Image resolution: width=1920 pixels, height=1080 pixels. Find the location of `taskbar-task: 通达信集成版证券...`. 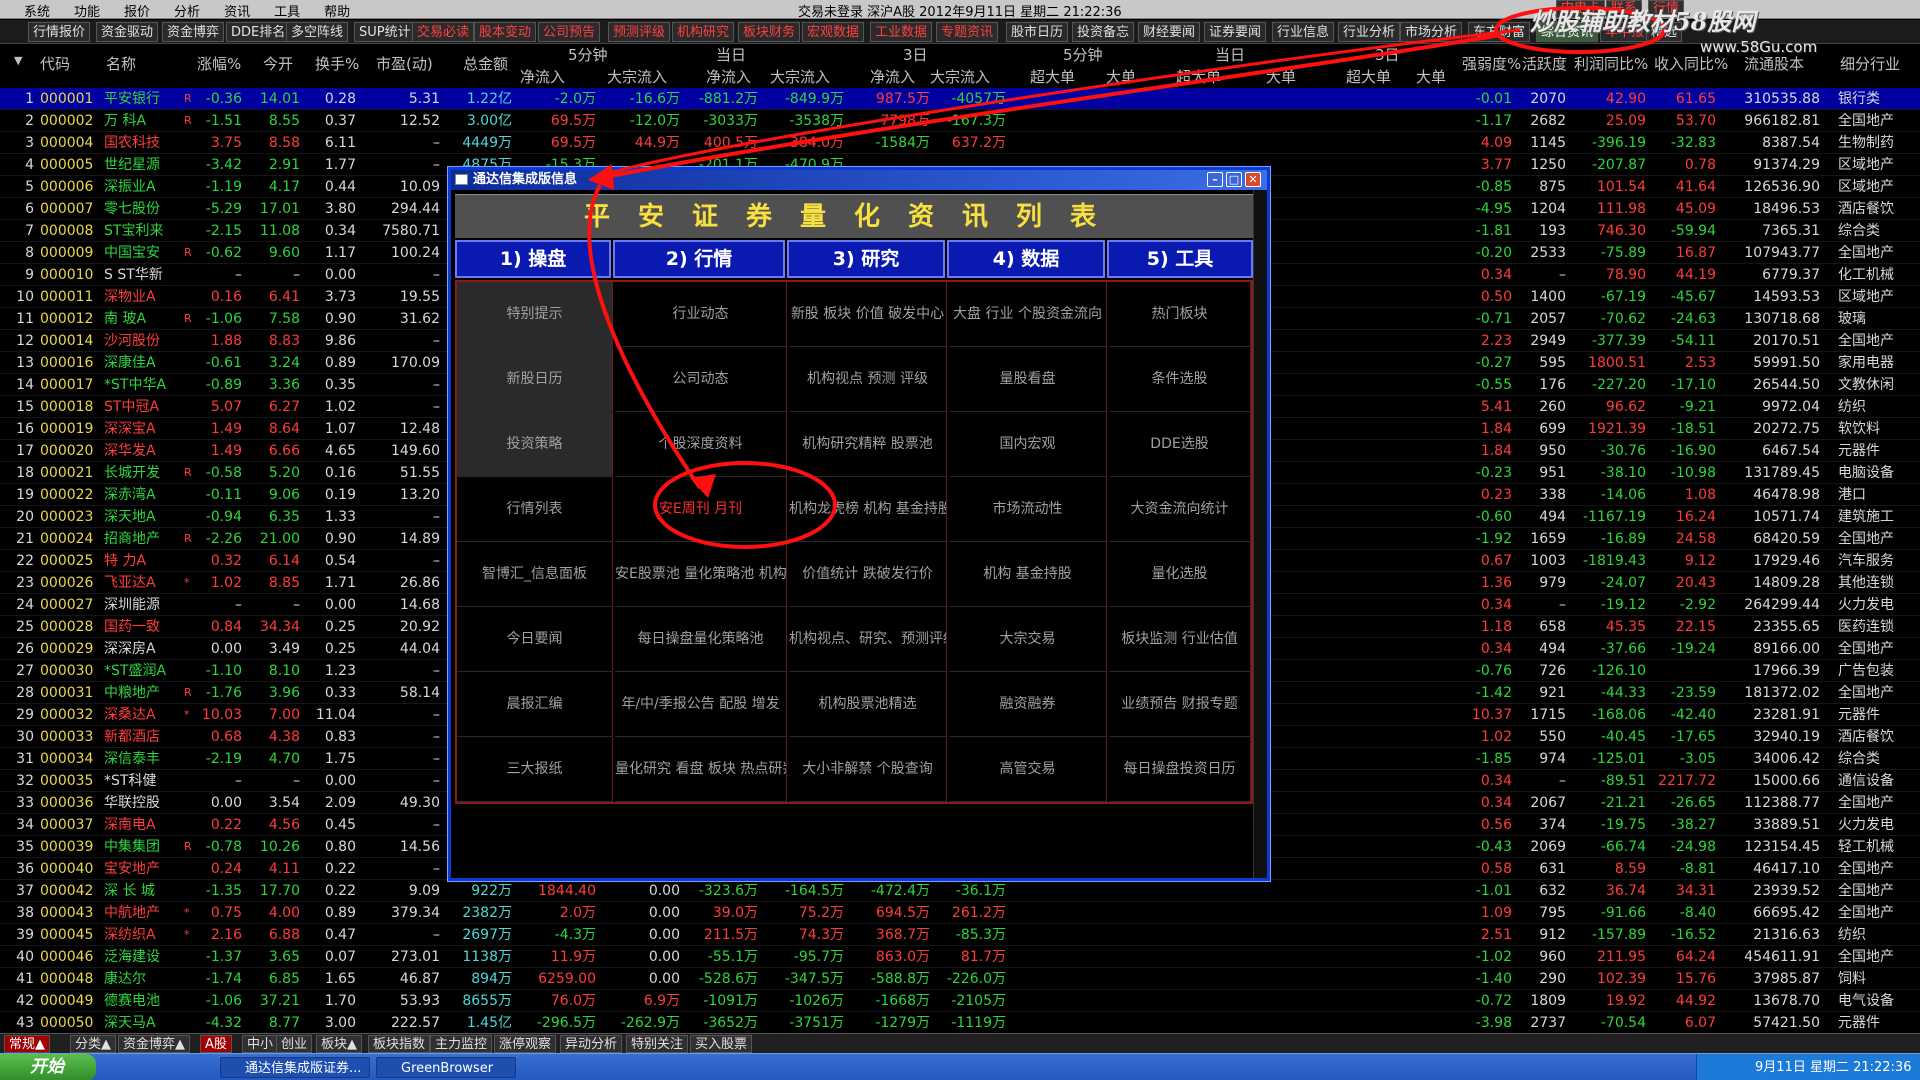

taskbar-task: 通达信集成版证券... is located at coordinates (295, 1067).